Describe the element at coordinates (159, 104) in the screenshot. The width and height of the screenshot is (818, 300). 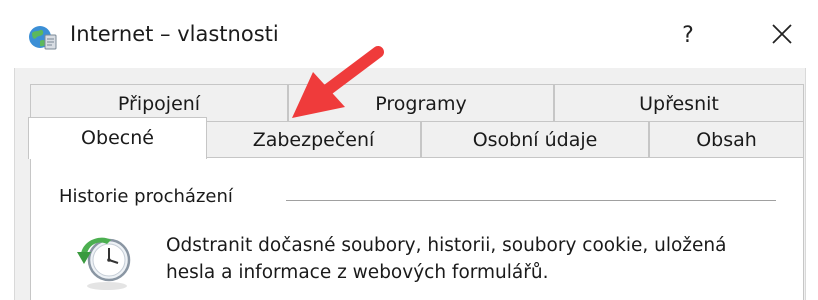
I see `tab-label: Připojení` at that location.